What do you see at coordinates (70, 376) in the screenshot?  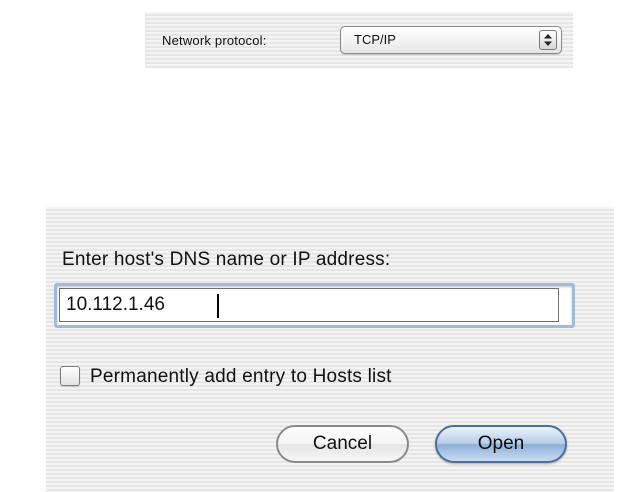 I see `permanent-entry-checkbox` at bounding box center [70, 376].